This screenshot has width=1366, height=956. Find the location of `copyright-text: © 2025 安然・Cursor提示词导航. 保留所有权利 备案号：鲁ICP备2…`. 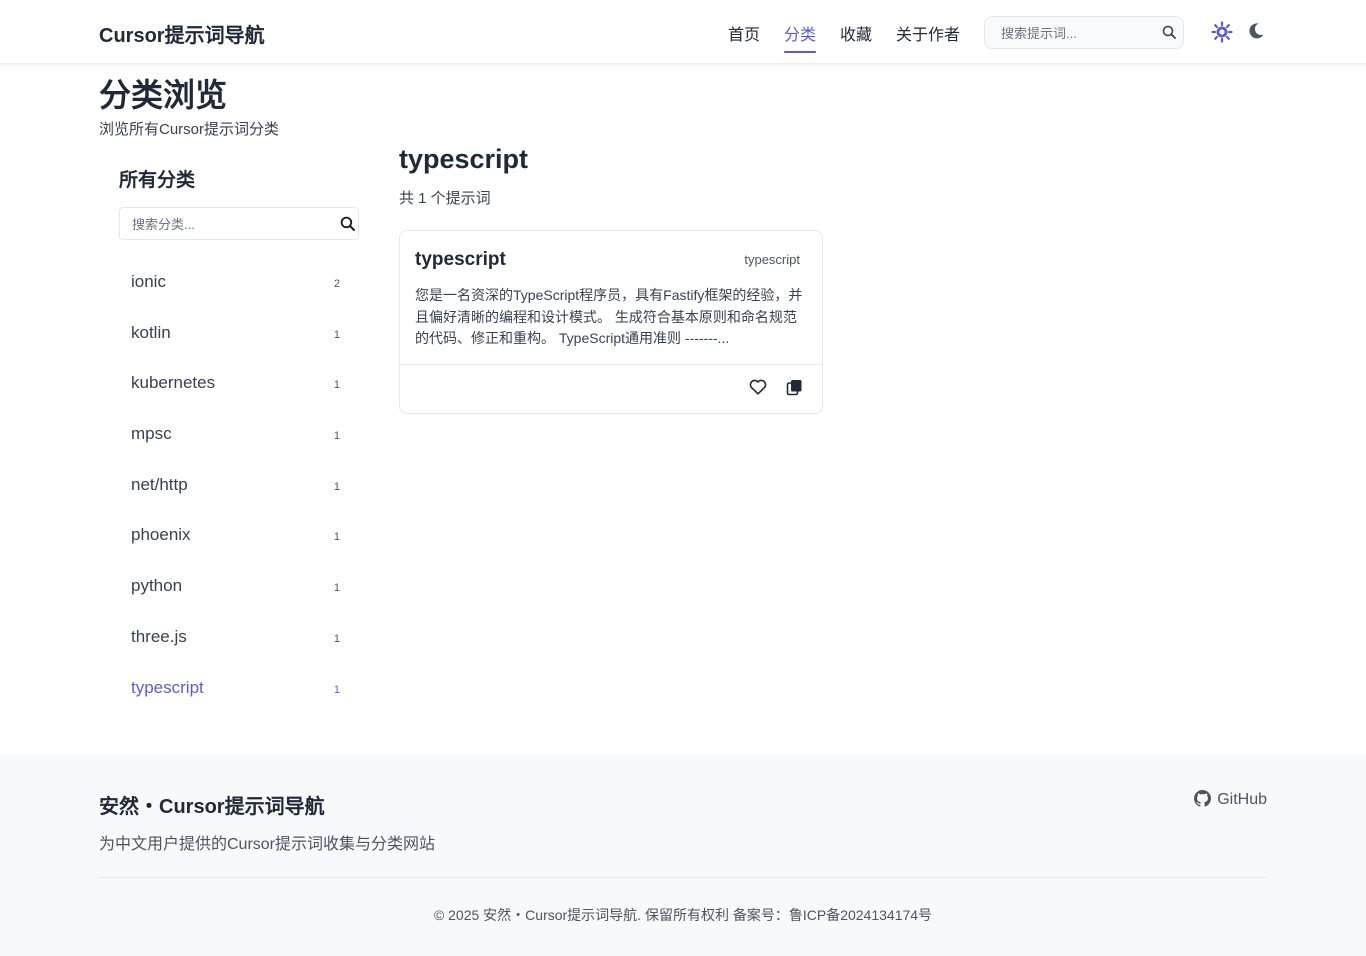

copyright-text: © 2025 安然・Cursor提示词导航. 保留所有权利 备案号：鲁ICP备2… is located at coordinates (683, 915).